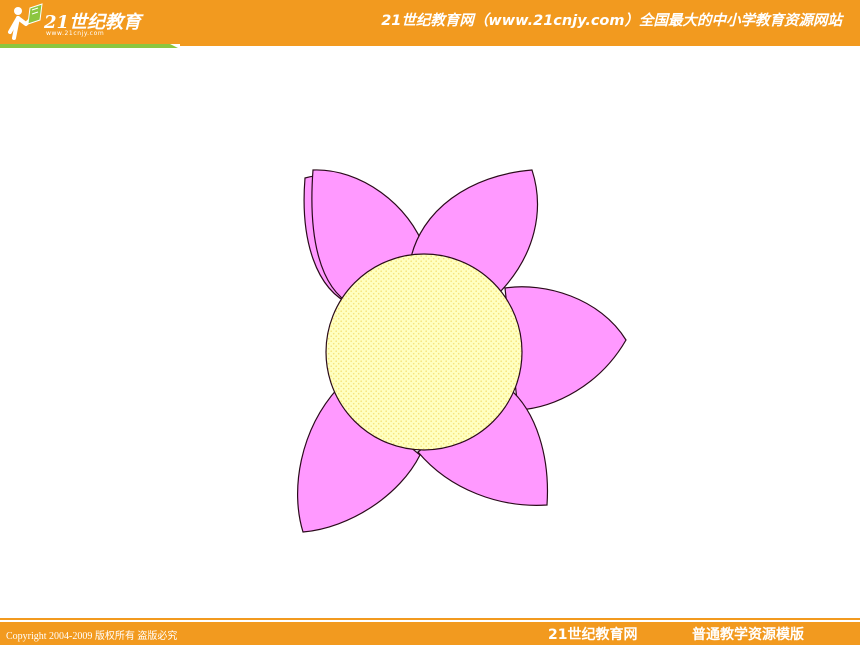 The image size is (860, 645). Describe the element at coordinates (92, 636) in the screenshot. I see `footer-copyright: Copyright 2004-2009 版权所有 盗版必究` at that location.